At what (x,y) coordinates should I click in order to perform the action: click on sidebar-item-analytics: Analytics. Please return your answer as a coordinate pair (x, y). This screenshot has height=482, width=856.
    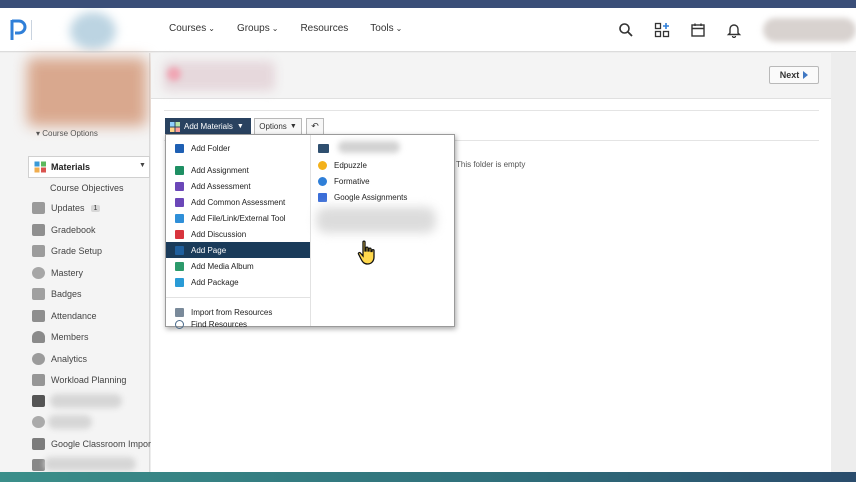
    Looking at the image, I should click on (59, 359).